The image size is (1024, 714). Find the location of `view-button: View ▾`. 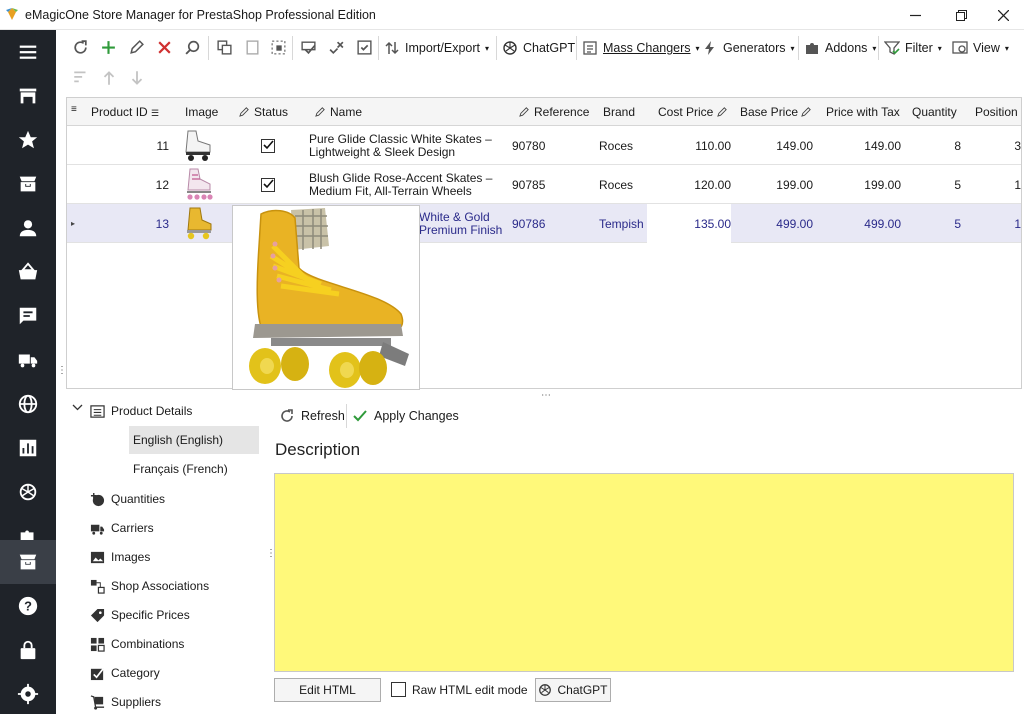

view-button: View ▾ is located at coordinates (980, 48).